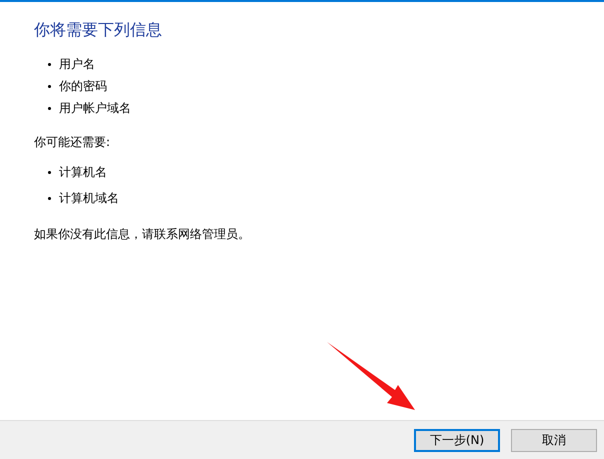  What do you see at coordinates (83, 173) in the screenshot?
I see `list-item: 计算机名` at bounding box center [83, 173].